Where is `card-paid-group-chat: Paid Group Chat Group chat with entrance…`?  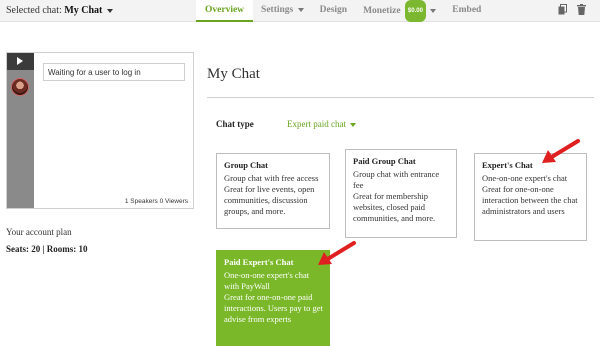
card-paid-group-chat: Paid Group Chat Group chat with entrance… is located at coordinates (401, 193).